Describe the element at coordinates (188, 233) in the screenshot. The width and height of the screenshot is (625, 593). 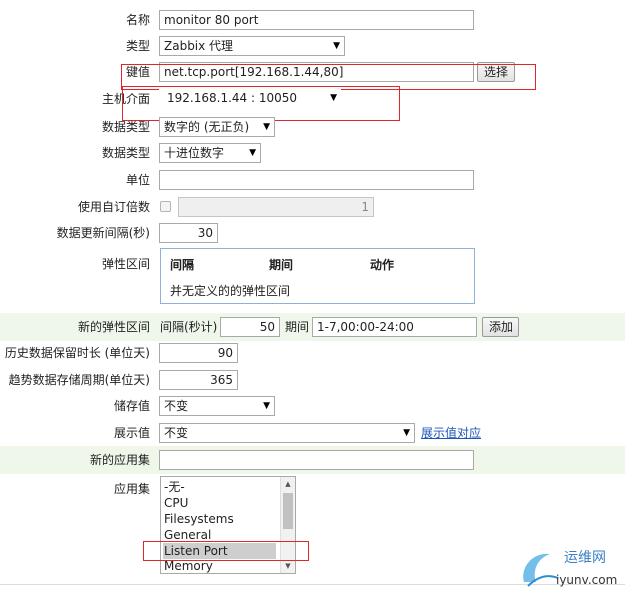
I see `update-interval-input: 30` at that location.